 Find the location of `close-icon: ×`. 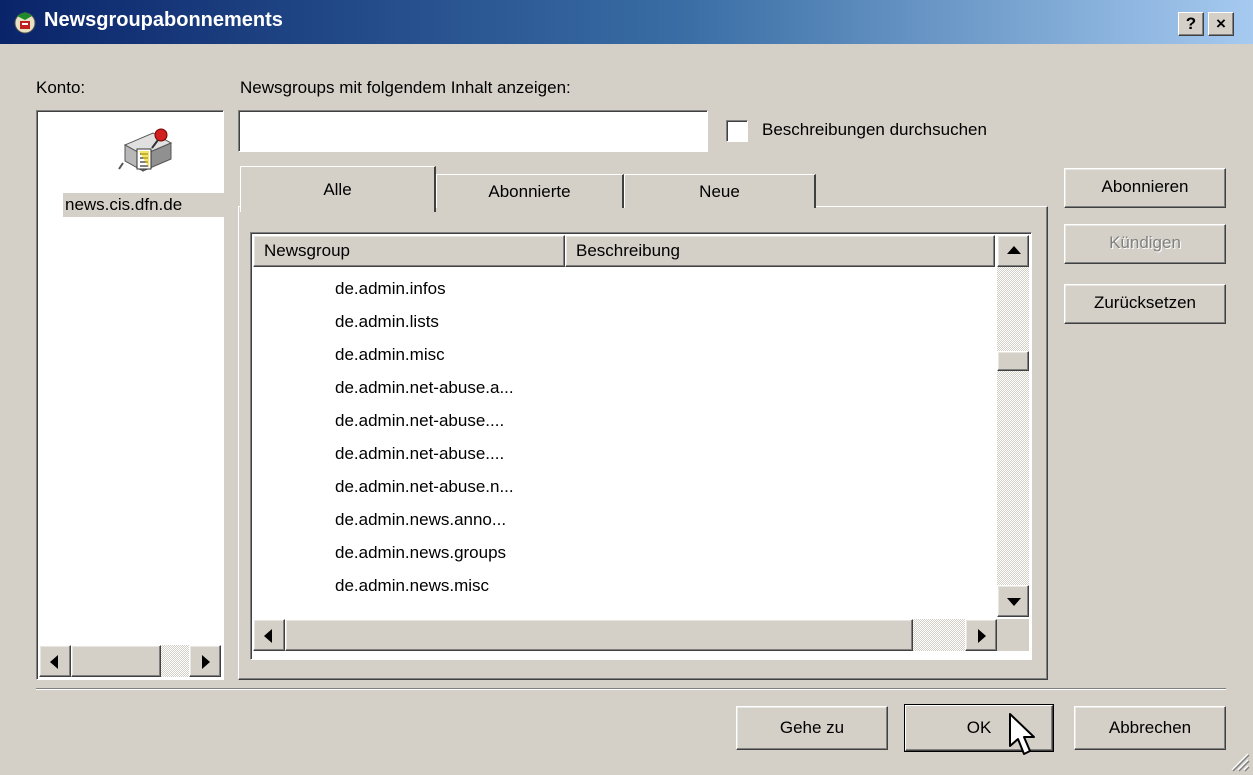

close-icon: × is located at coordinates (1221, 23).